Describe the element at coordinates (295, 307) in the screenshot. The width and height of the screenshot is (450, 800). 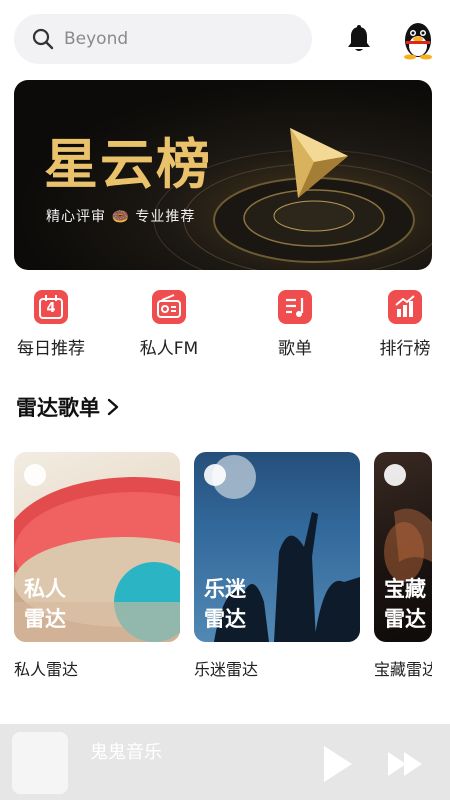
I see `playlist-icon` at that location.